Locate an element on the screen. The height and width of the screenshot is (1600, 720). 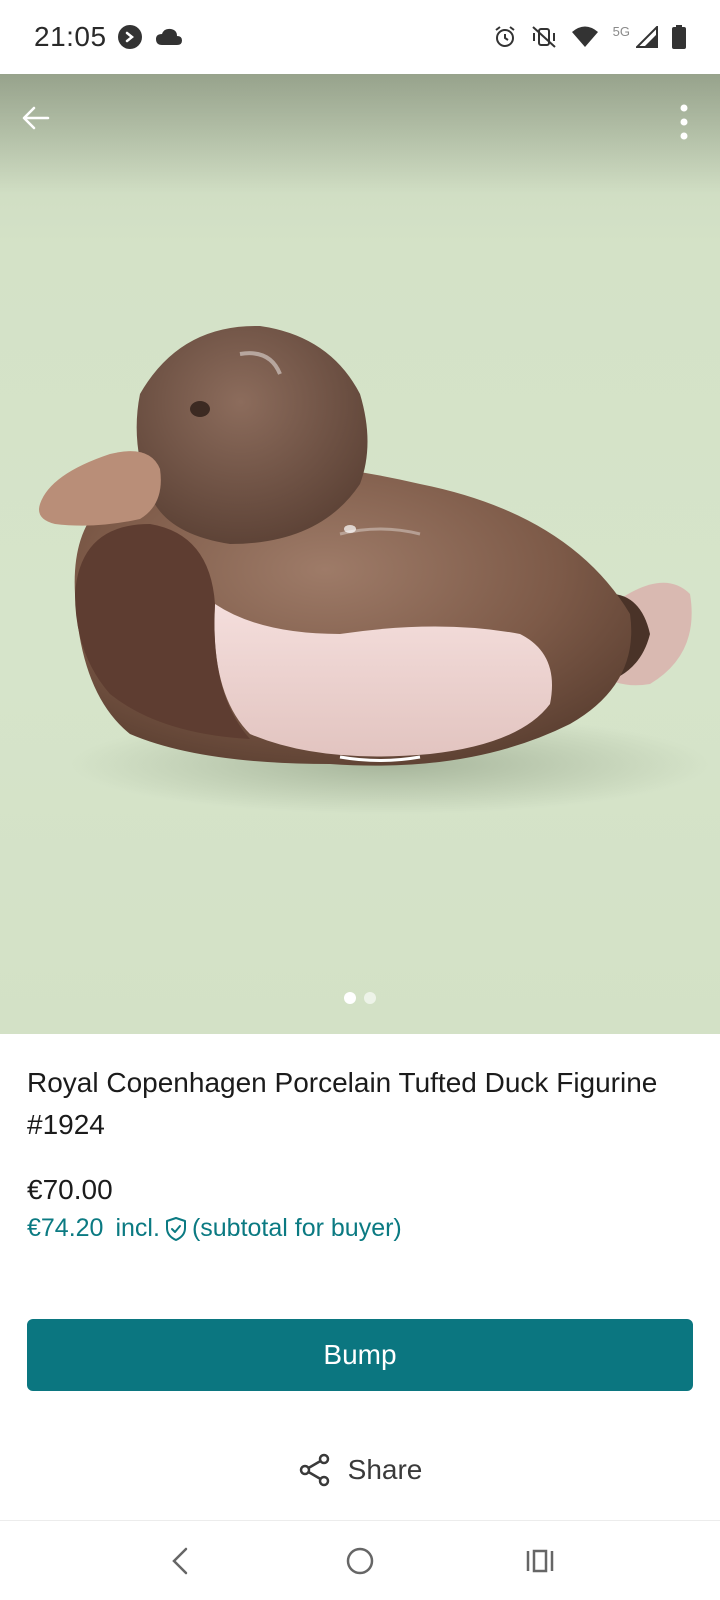
share-button: Share is located at coordinates (360, 1470).